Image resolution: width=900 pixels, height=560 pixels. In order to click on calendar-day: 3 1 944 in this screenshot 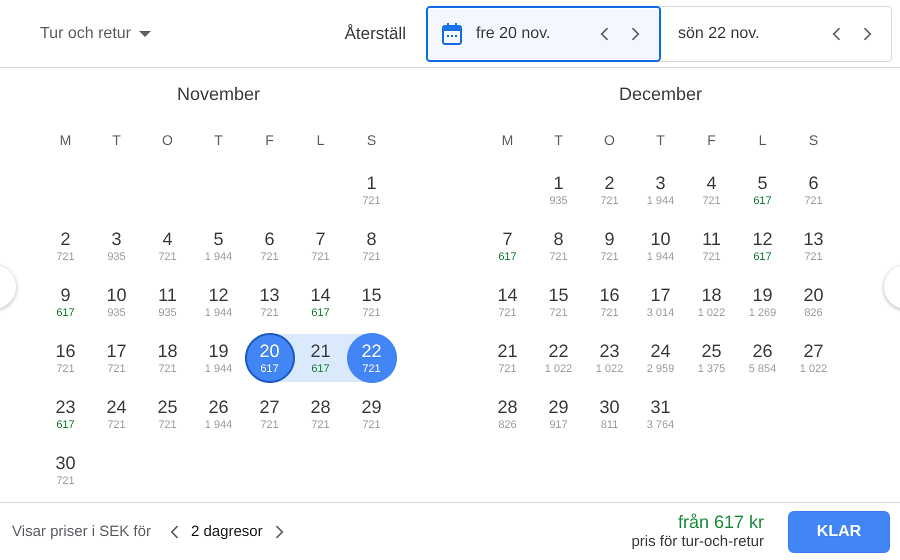, I will do `click(661, 190)`.